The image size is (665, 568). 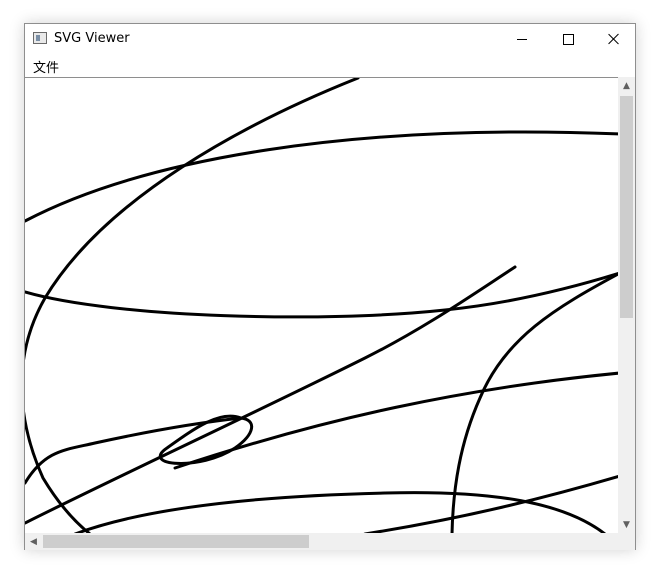 I want to click on minimize-icon, so click(x=522, y=39).